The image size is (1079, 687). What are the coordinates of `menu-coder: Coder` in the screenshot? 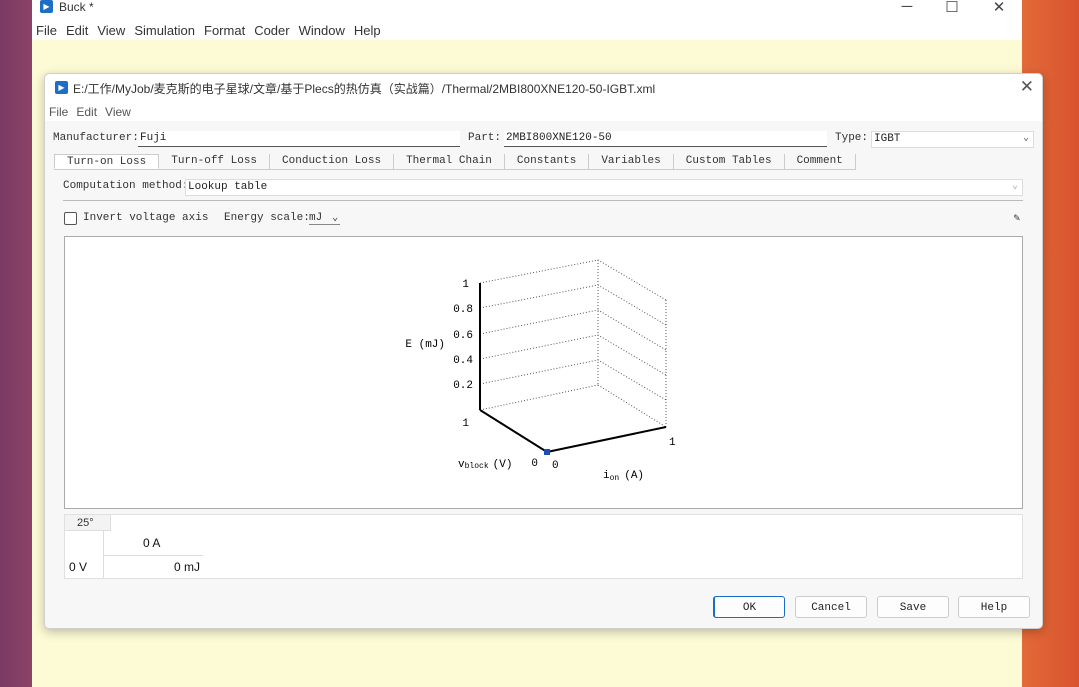 It's located at (271, 30).